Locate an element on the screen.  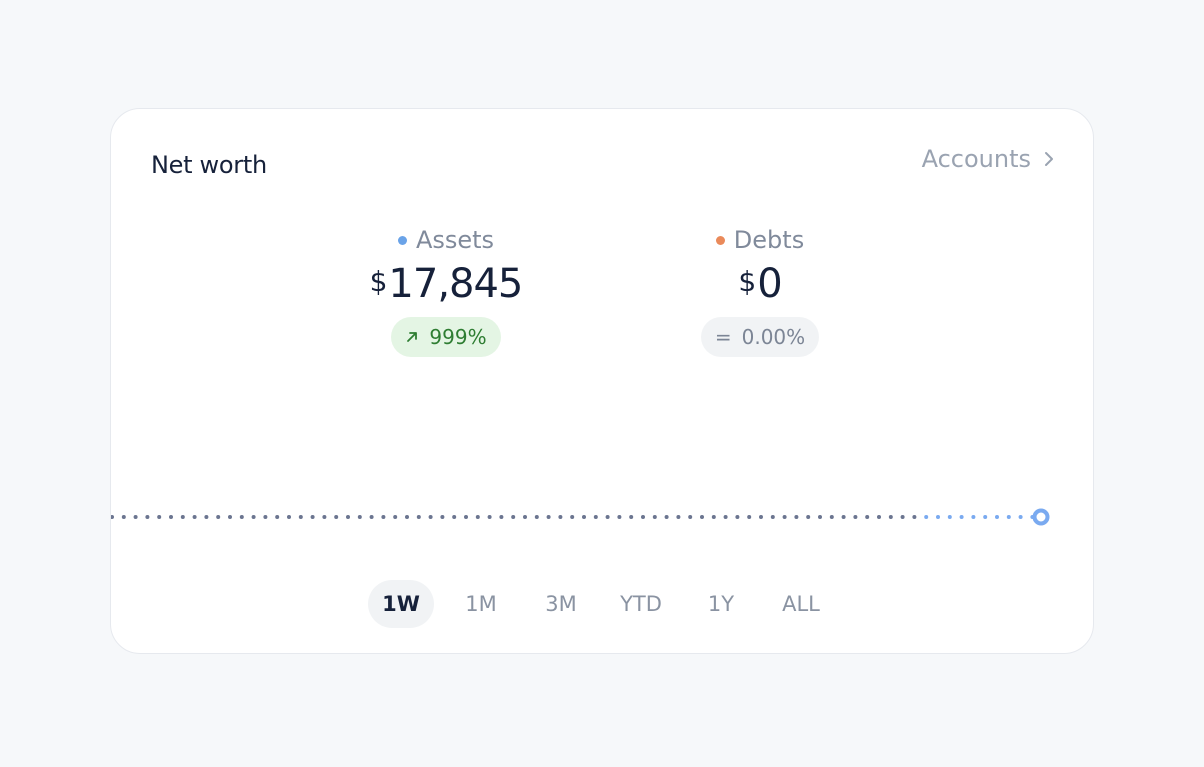
range-tab-ytd: YTD is located at coordinates (641, 604).